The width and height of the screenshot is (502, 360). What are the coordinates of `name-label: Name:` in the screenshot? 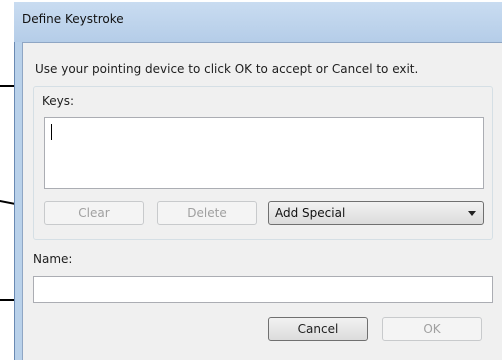 It's located at (53, 259).